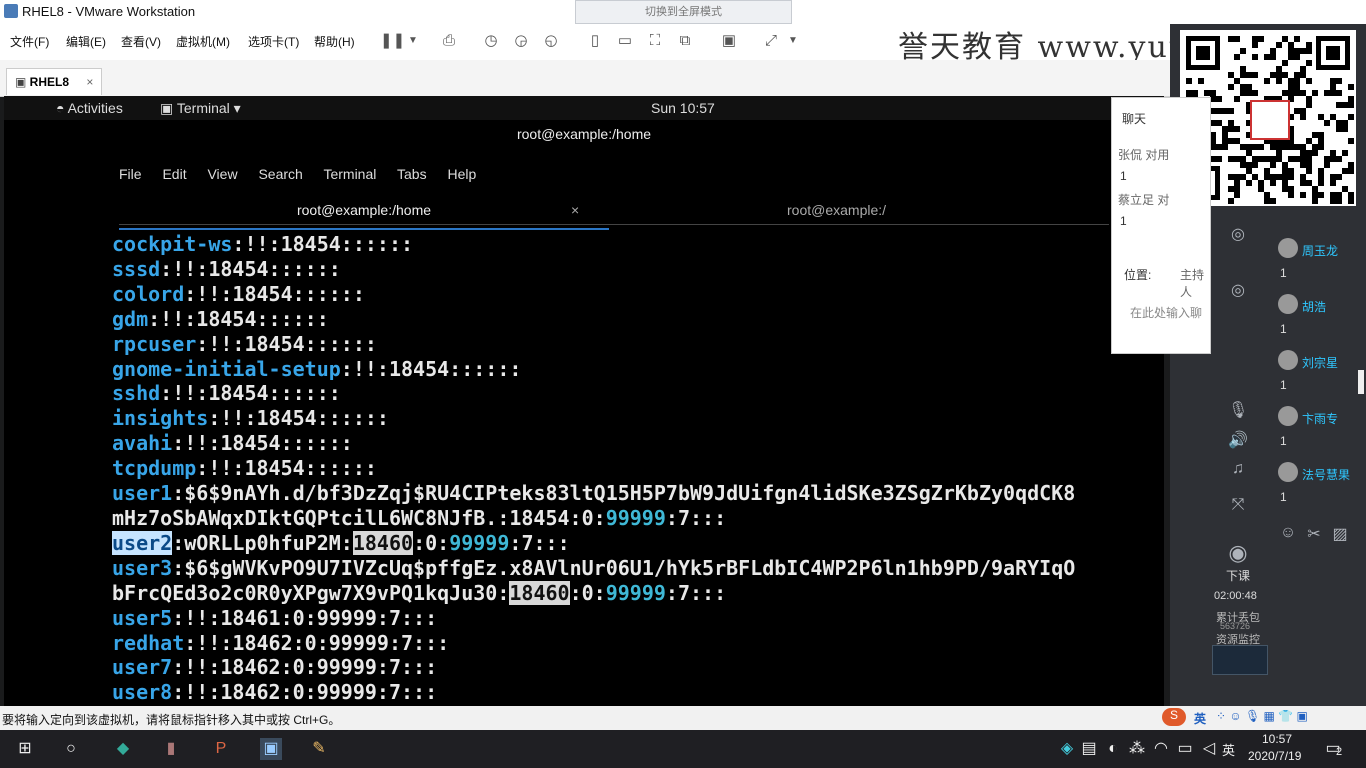  Describe the element at coordinates (1238, 440) in the screenshot. I see `speaker-icon: 🔊` at that location.